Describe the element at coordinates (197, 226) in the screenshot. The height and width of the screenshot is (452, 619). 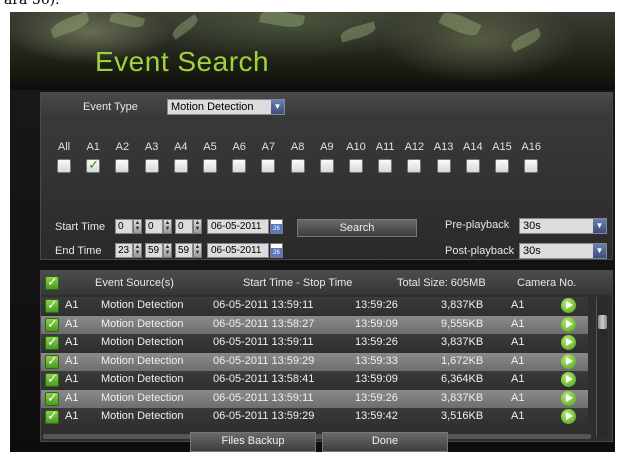
I see `start-second-spinner: ▲ ▼` at that location.